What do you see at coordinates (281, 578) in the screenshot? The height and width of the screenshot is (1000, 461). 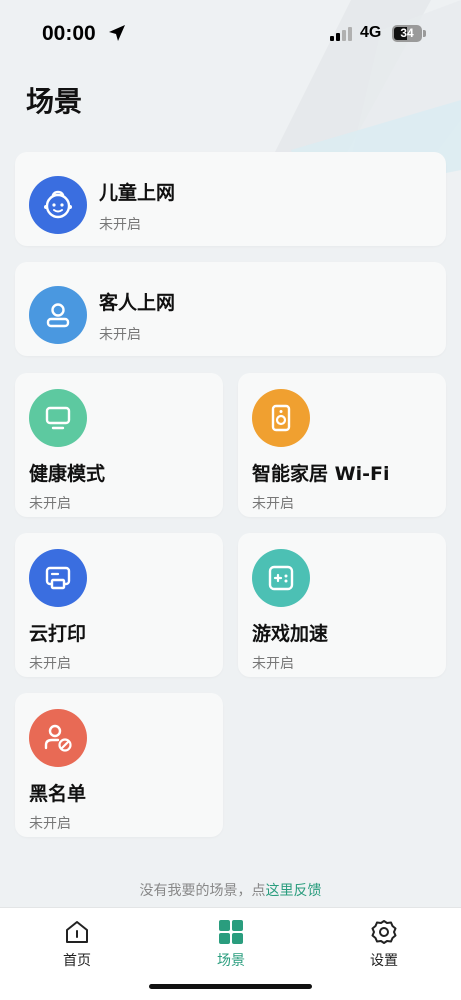 I see `gamepad-icon` at bounding box center [281, 578].